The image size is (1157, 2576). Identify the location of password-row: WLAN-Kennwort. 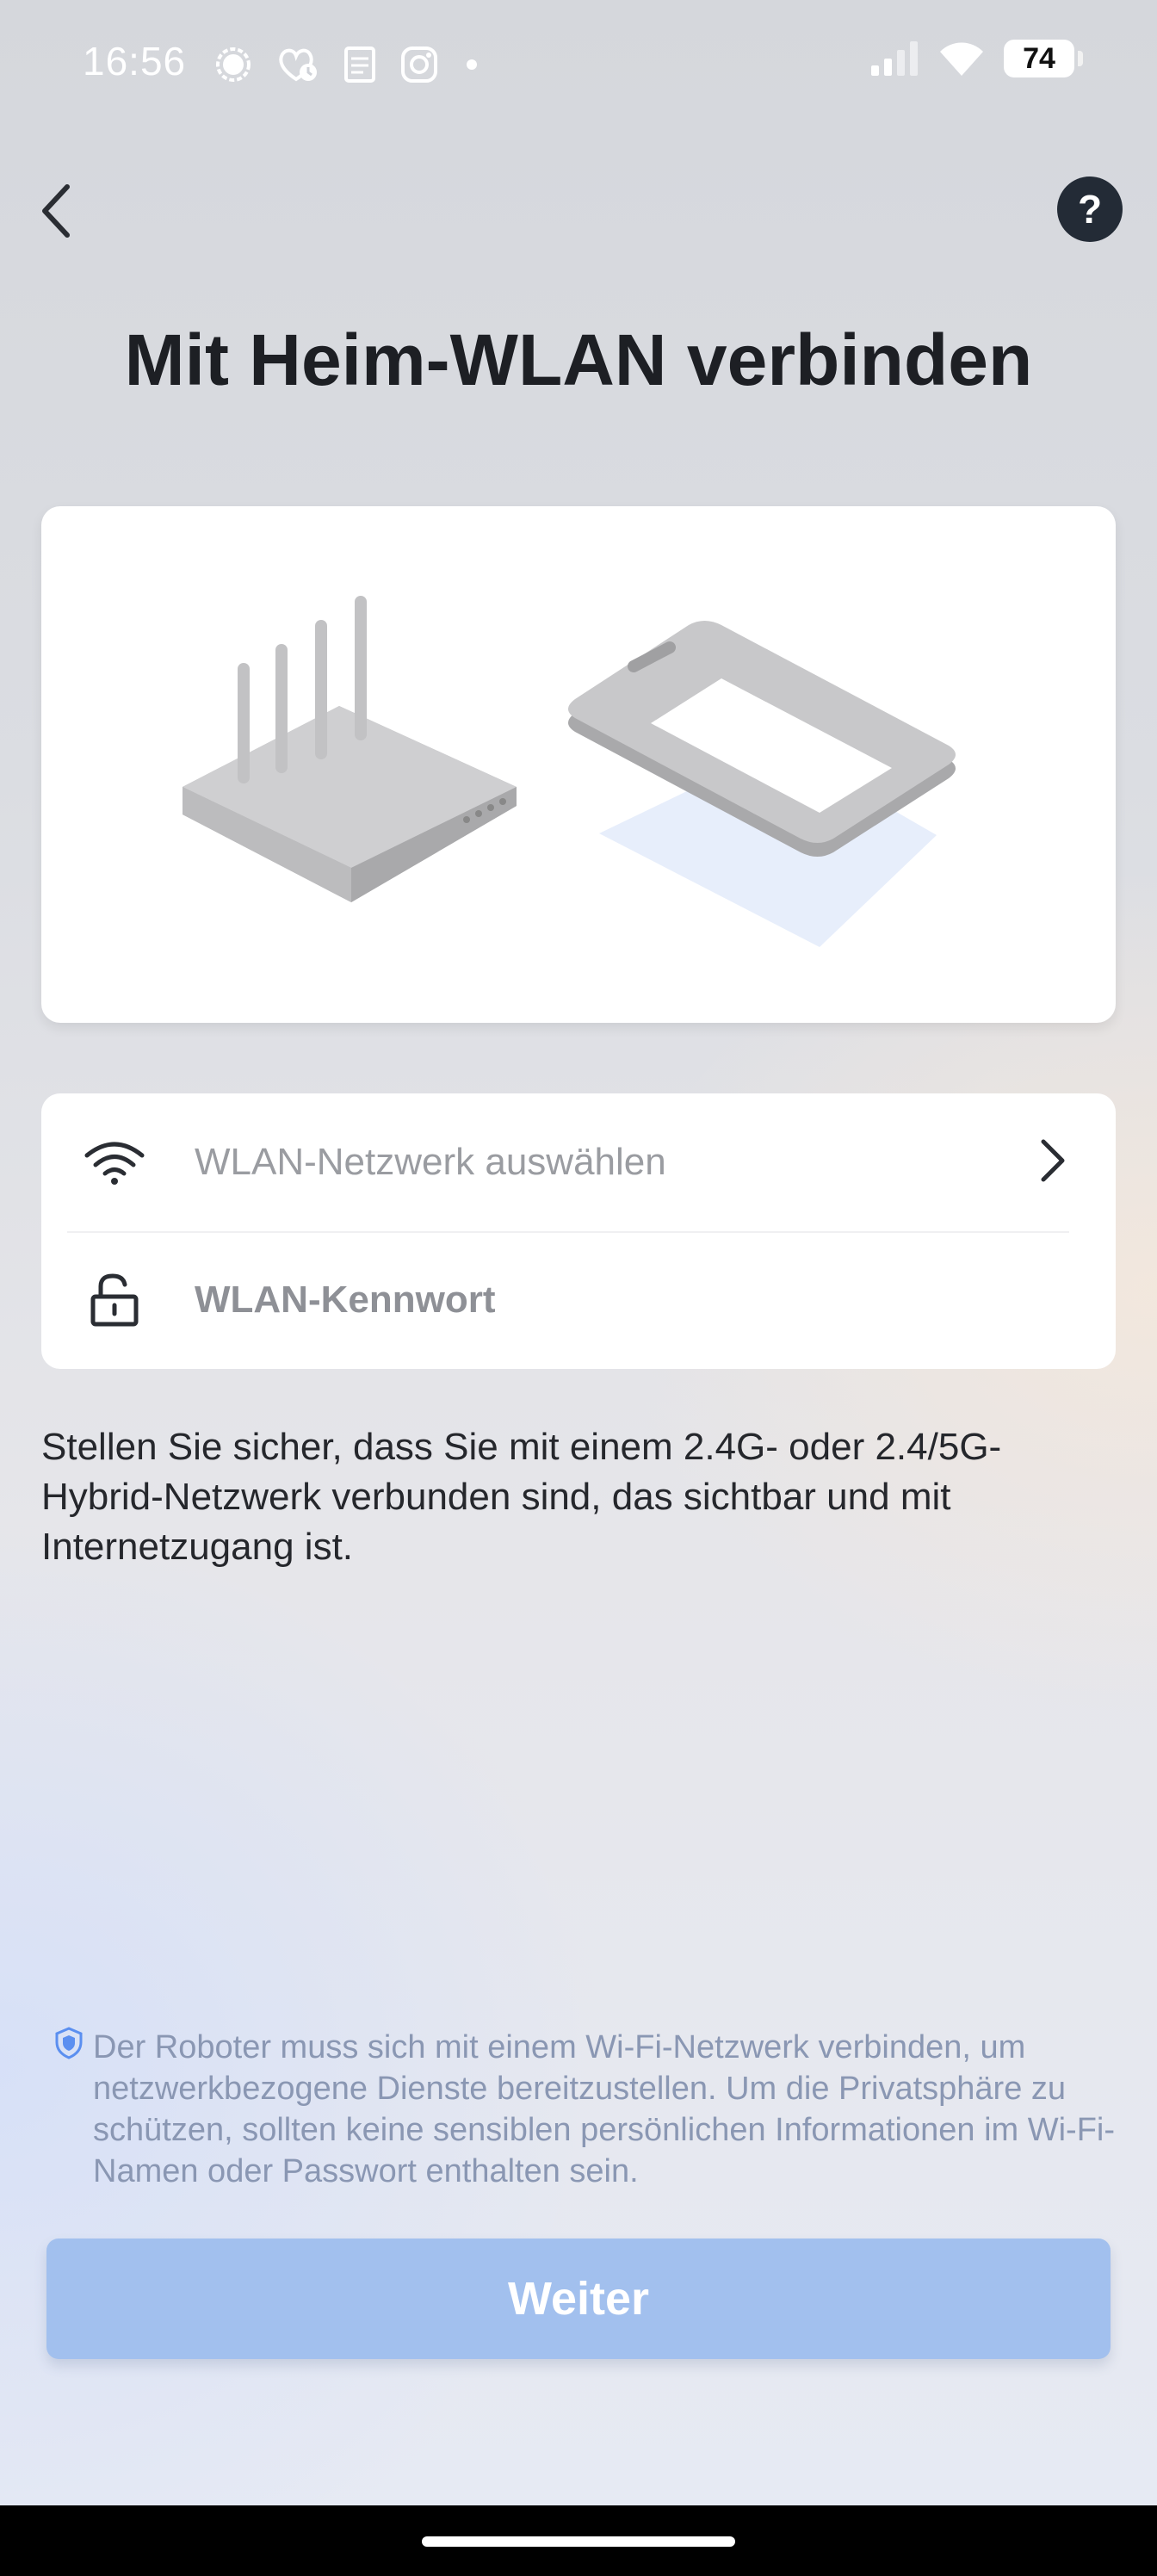
(579, 1300).